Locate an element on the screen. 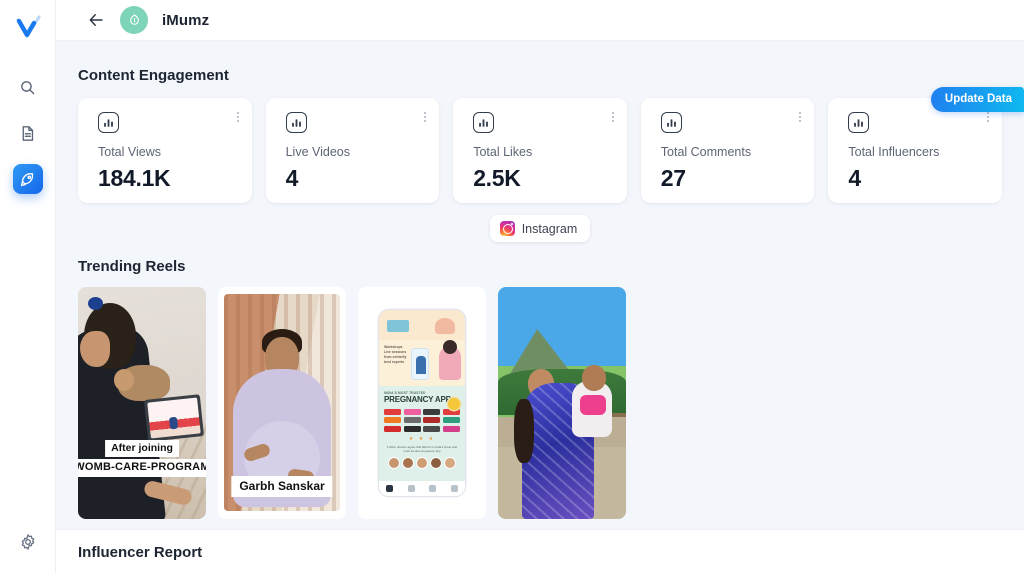 Image resolution: width=1024 pixels, height=573 pixels. sidebar is located at coordinates (28, 286).